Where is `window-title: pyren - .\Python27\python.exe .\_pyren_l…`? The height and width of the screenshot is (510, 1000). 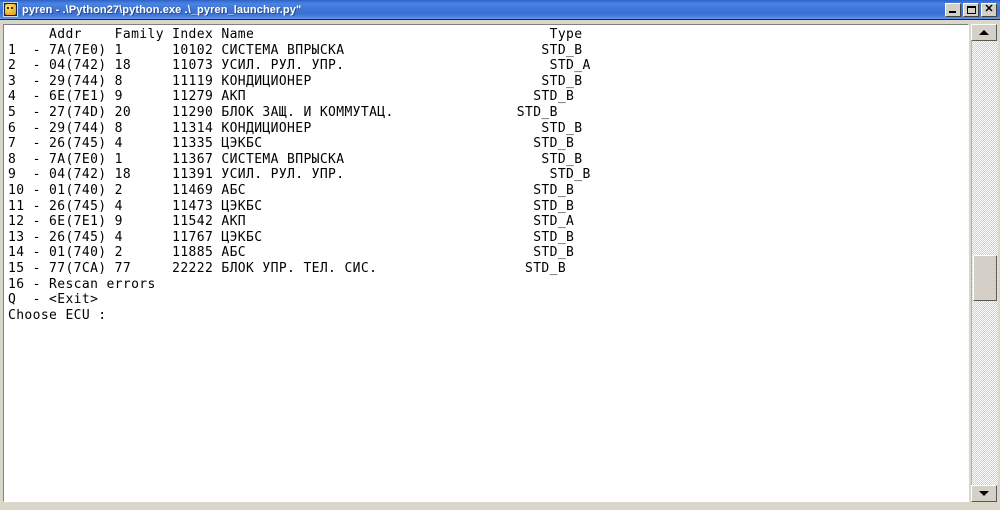
window-title: pyren - .\Python27\python.exe .\_pyren_l… is located at coordinates (162, 9).